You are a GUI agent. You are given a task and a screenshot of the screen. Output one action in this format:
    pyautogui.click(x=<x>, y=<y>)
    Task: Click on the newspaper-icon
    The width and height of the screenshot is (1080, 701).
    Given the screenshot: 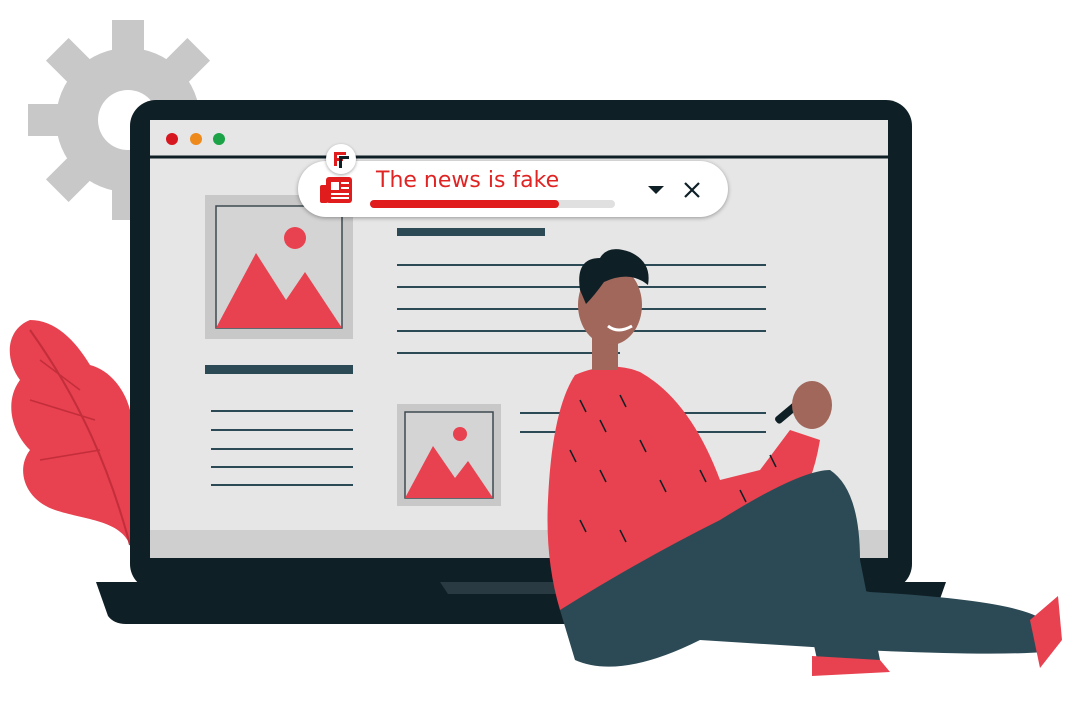 What is the action you would take?
    pyautogui.click(x=336, y=190)
    